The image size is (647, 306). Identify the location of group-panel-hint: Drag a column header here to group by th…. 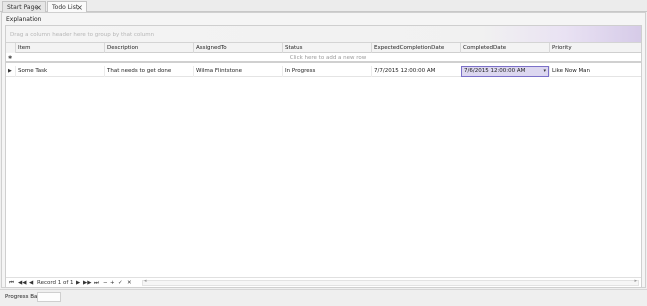
(82, 35).